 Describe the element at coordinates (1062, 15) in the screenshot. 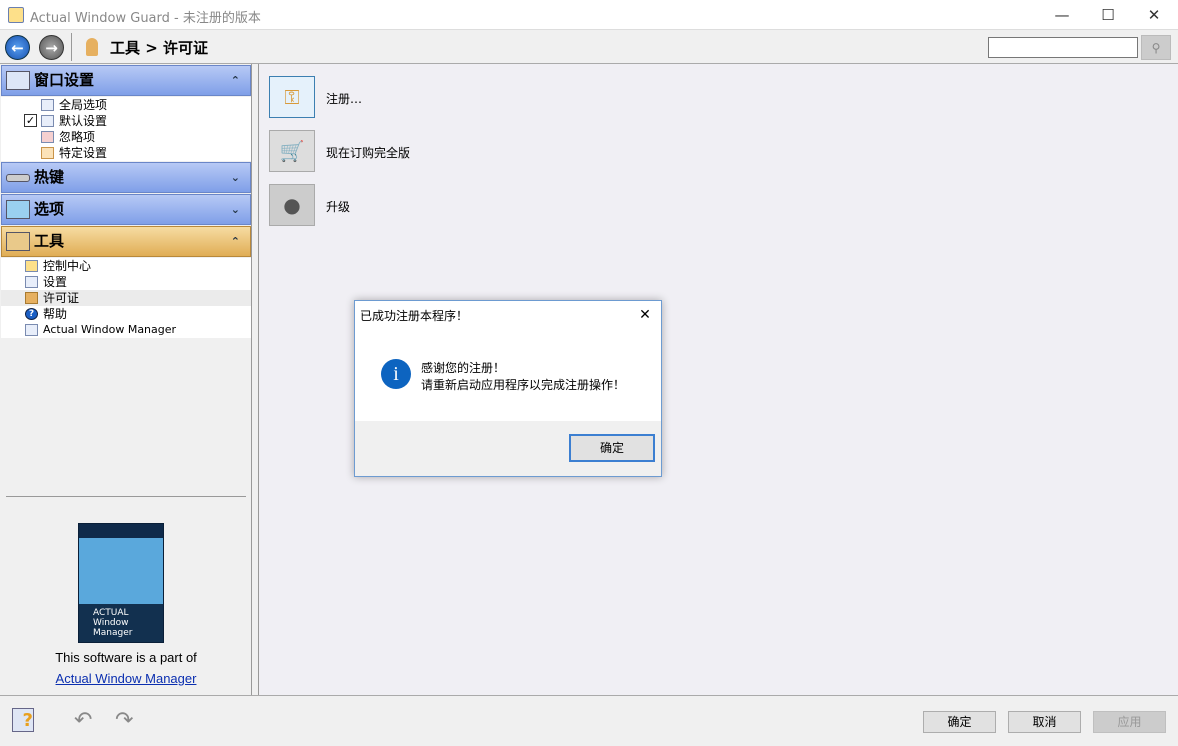

I see `minimize-button: —` at that location.